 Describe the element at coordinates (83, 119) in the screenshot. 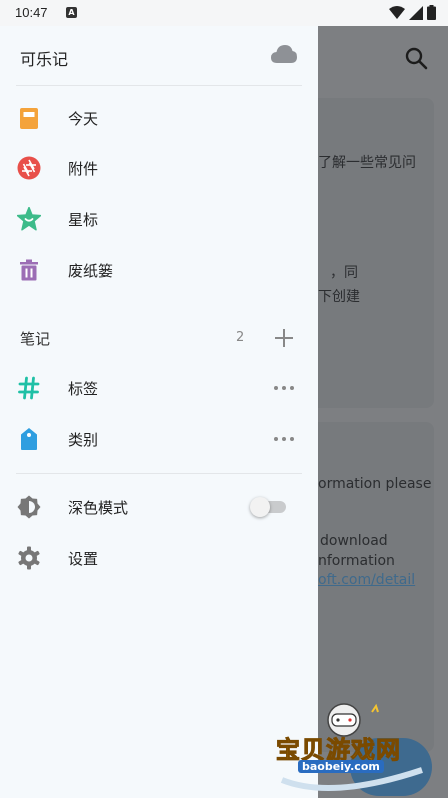

I see `nav-item-label: 今天` at that location.